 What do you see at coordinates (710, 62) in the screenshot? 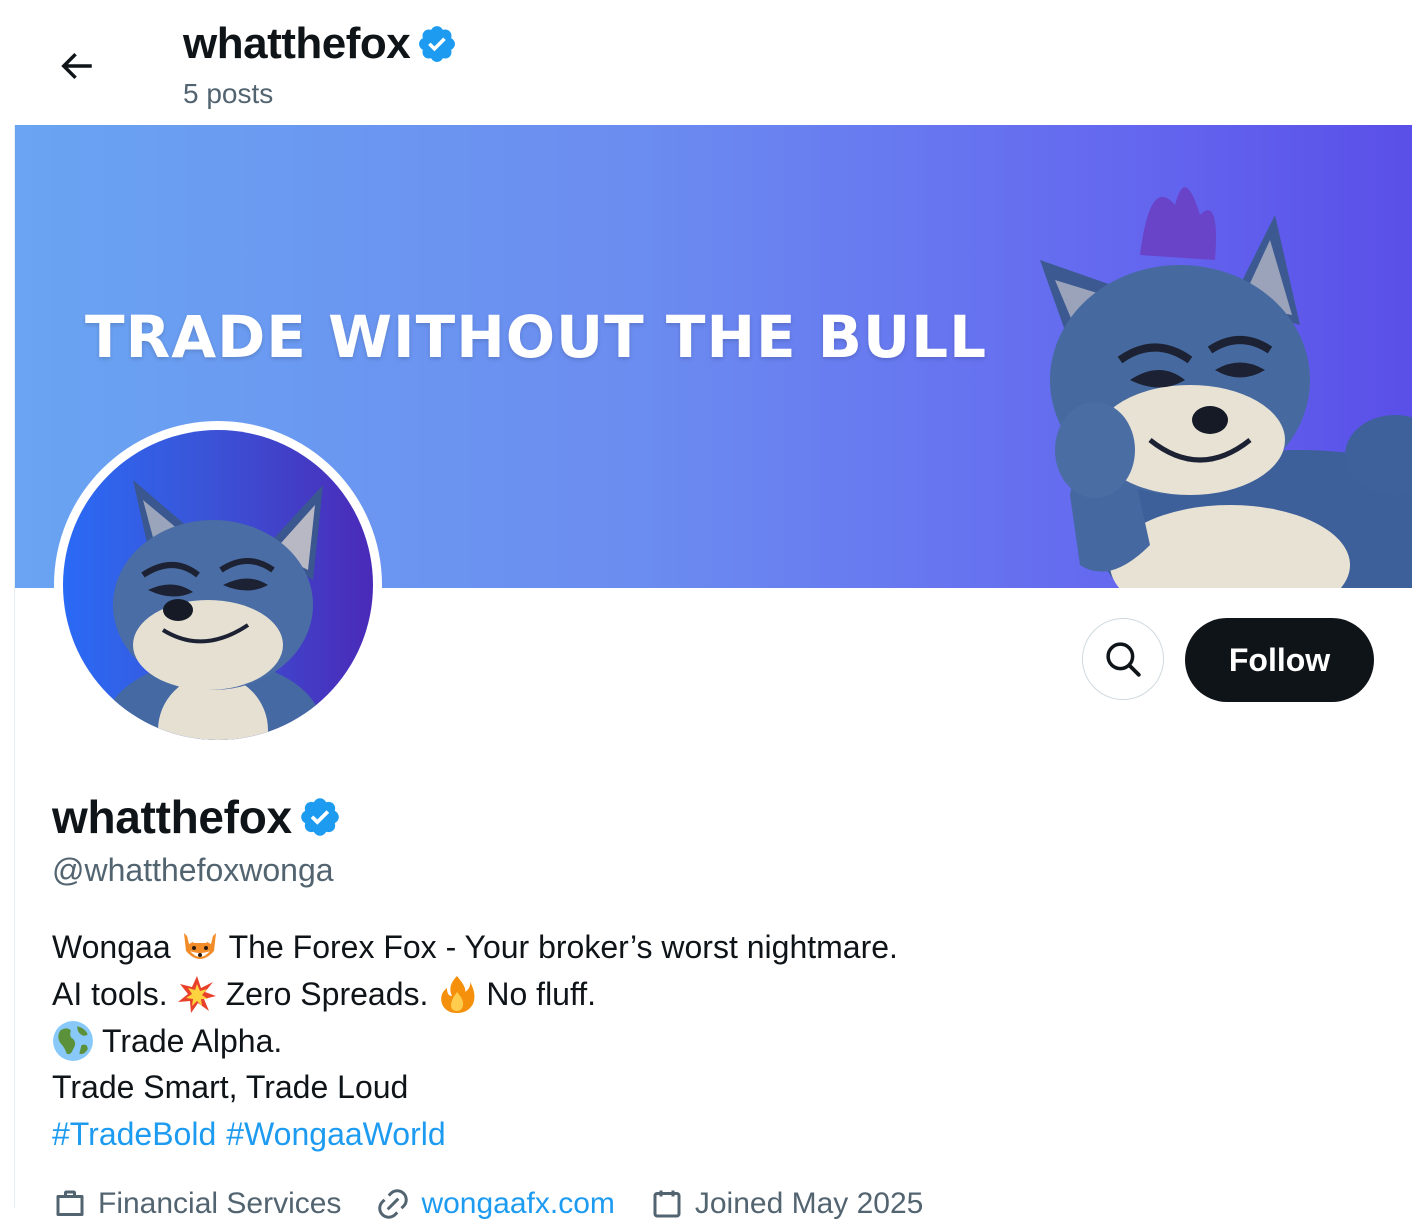
I see `profile-header: whatthefox 5 posts` at bounding box center [710, 62].